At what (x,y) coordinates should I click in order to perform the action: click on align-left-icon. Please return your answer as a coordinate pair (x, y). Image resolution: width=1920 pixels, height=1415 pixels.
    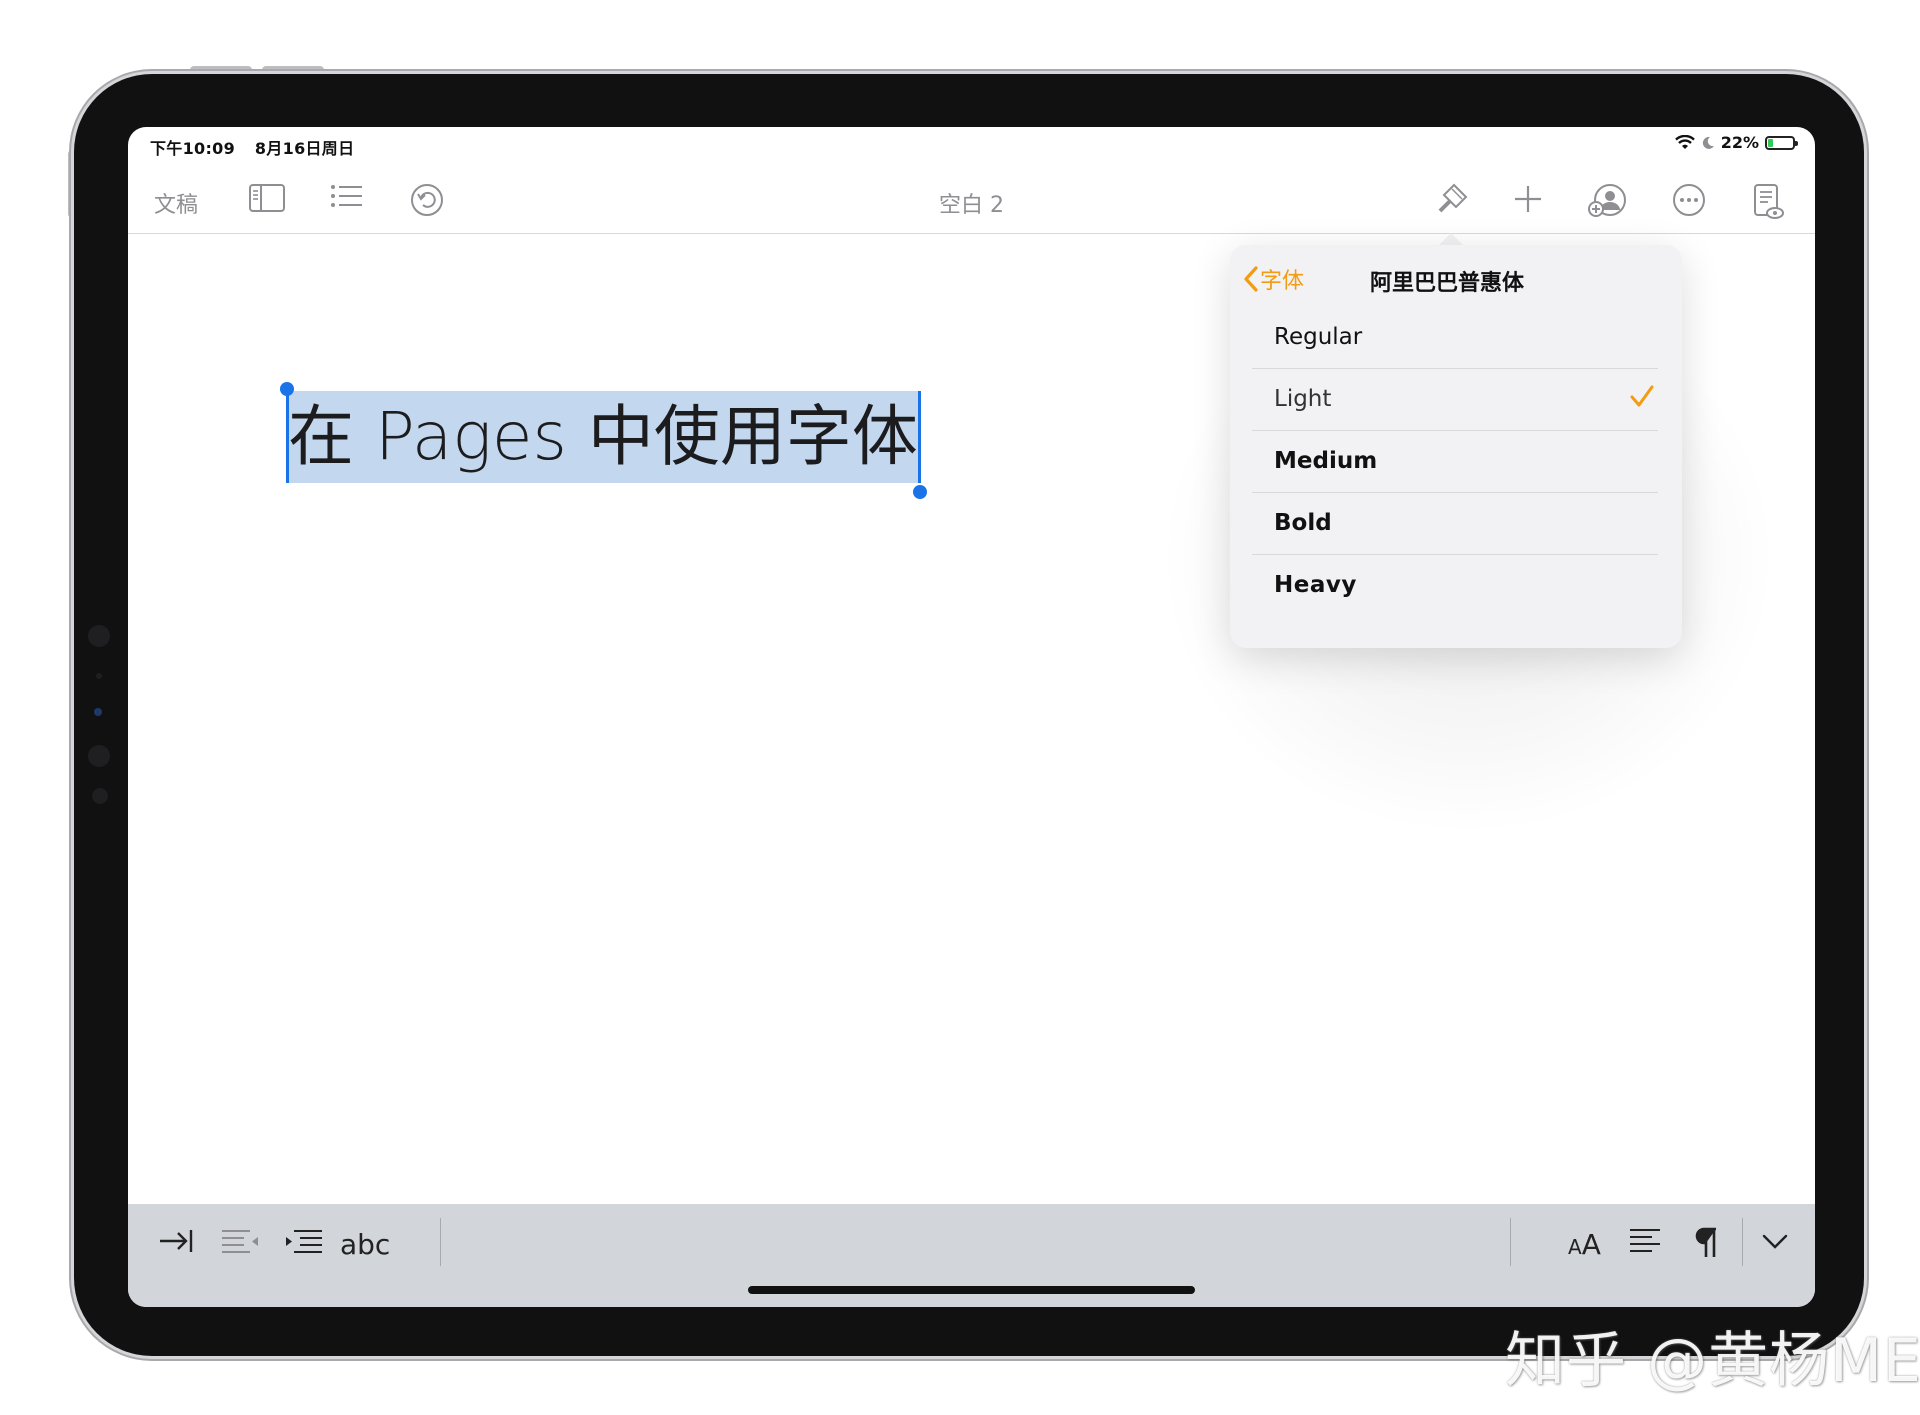
    Looking at the image, I should click on (1645, 1240).